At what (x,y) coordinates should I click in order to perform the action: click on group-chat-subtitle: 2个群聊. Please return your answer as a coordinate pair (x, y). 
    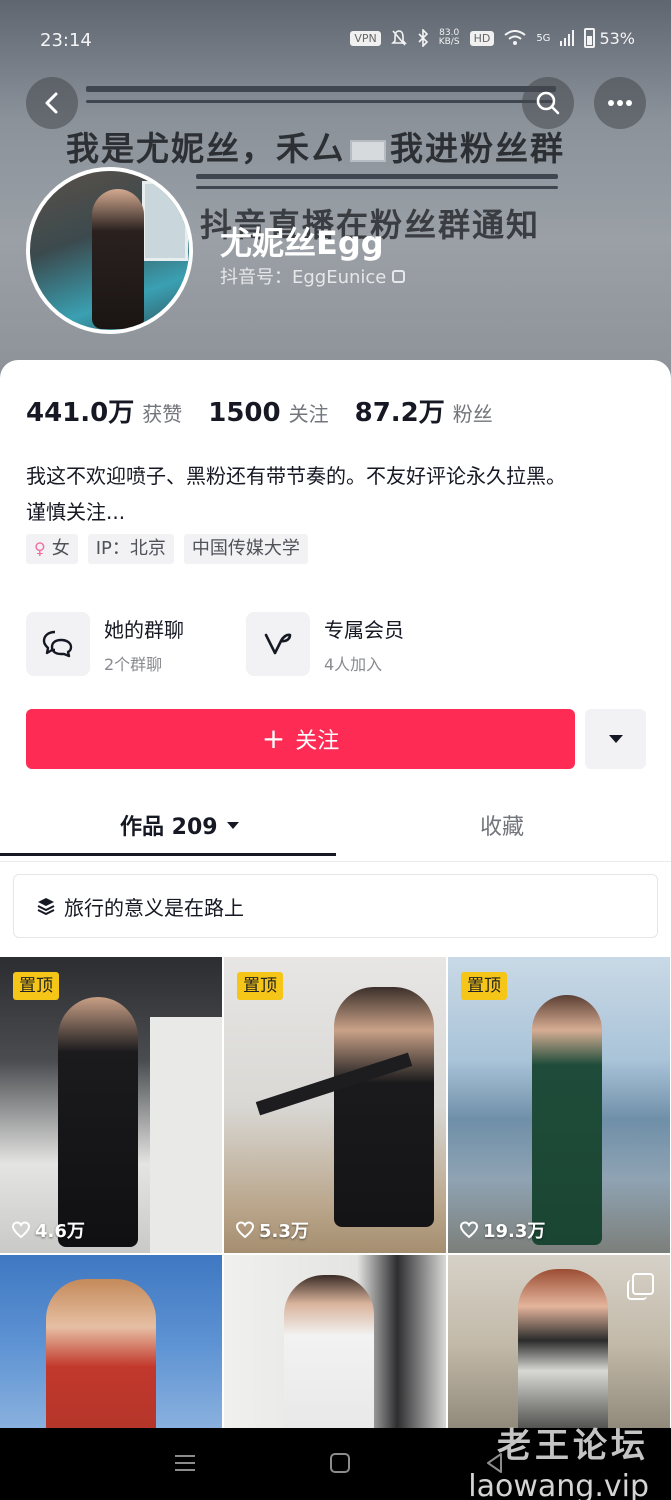
    Looking at the image, I should click on (133, 664).